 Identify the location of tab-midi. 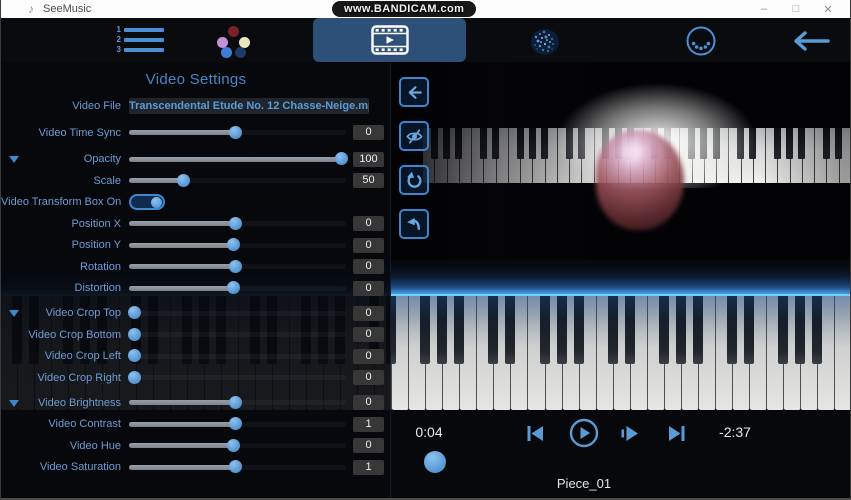
(701, 43).